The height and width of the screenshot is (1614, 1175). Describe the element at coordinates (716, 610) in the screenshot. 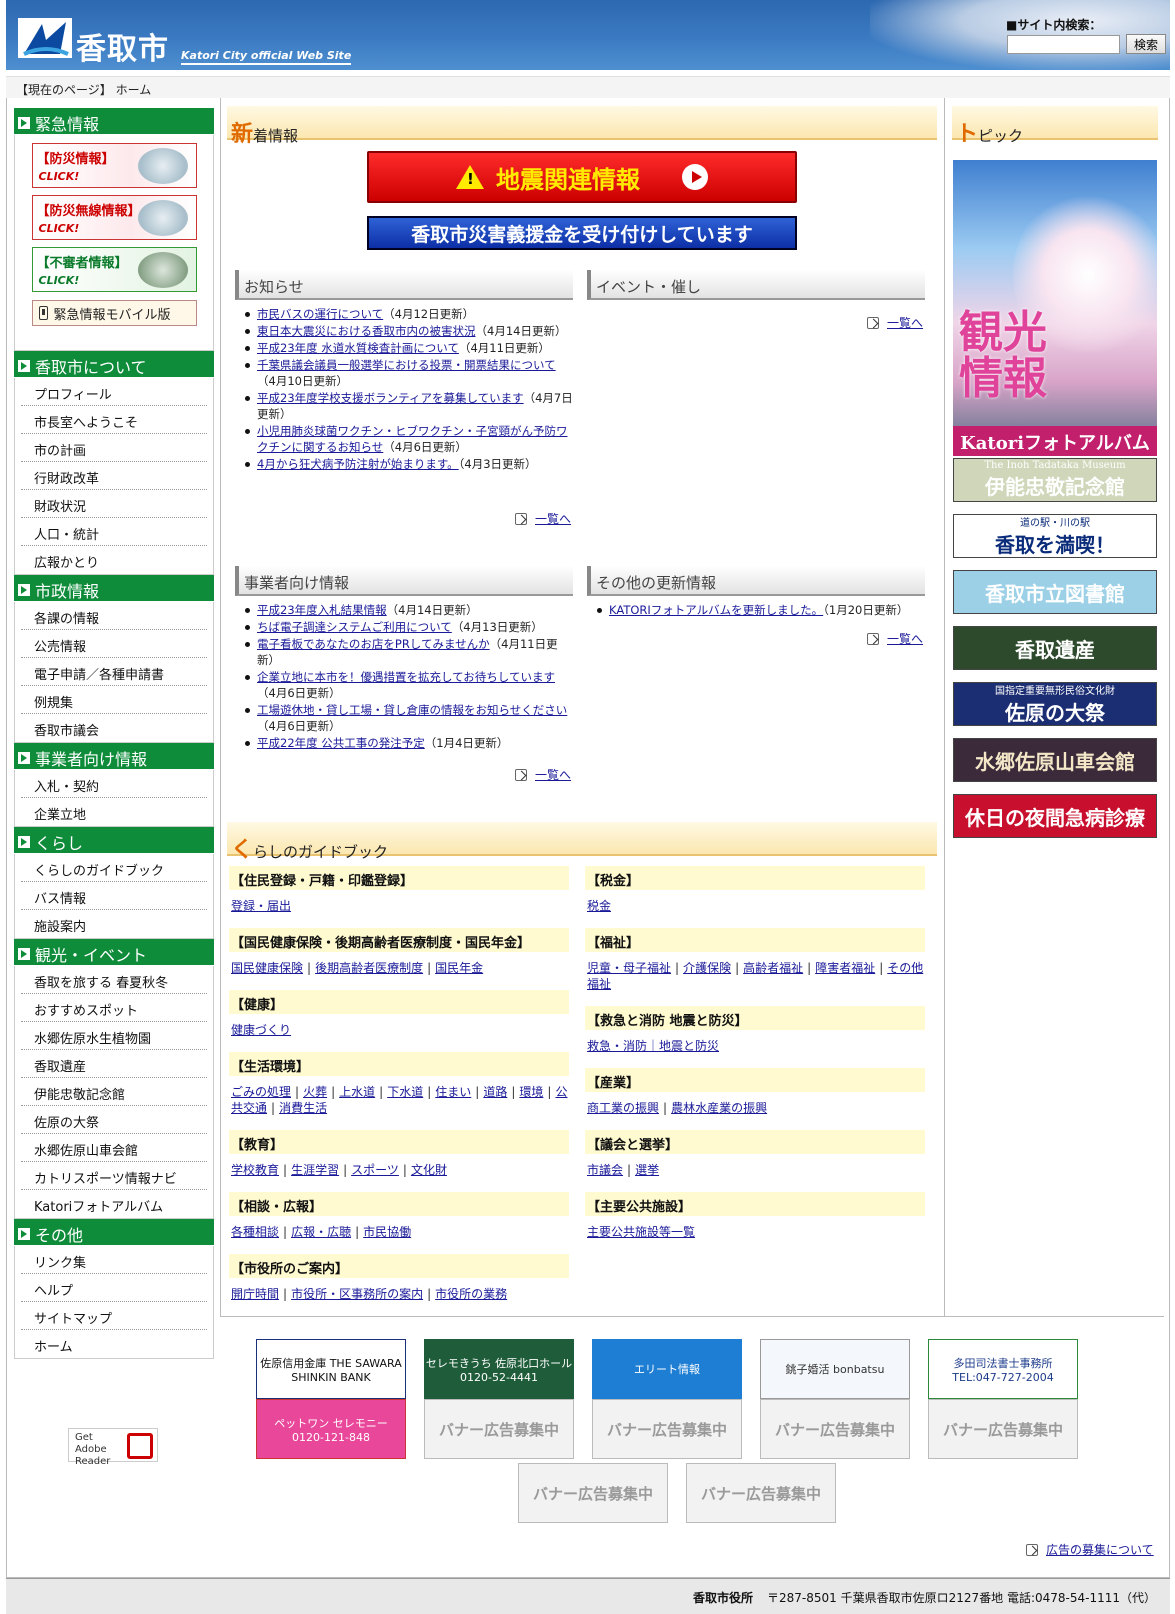

I see `news-link: KATORIフォトアルバムを更新しました。` at that location.